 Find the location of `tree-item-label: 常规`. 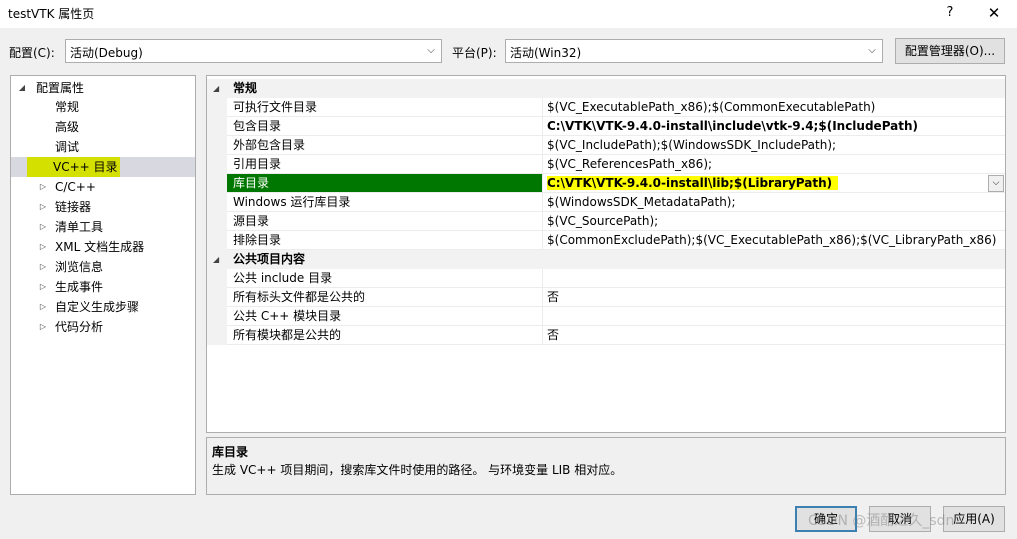

tree-item-label: 常规 is located at coordinates (67, 107).